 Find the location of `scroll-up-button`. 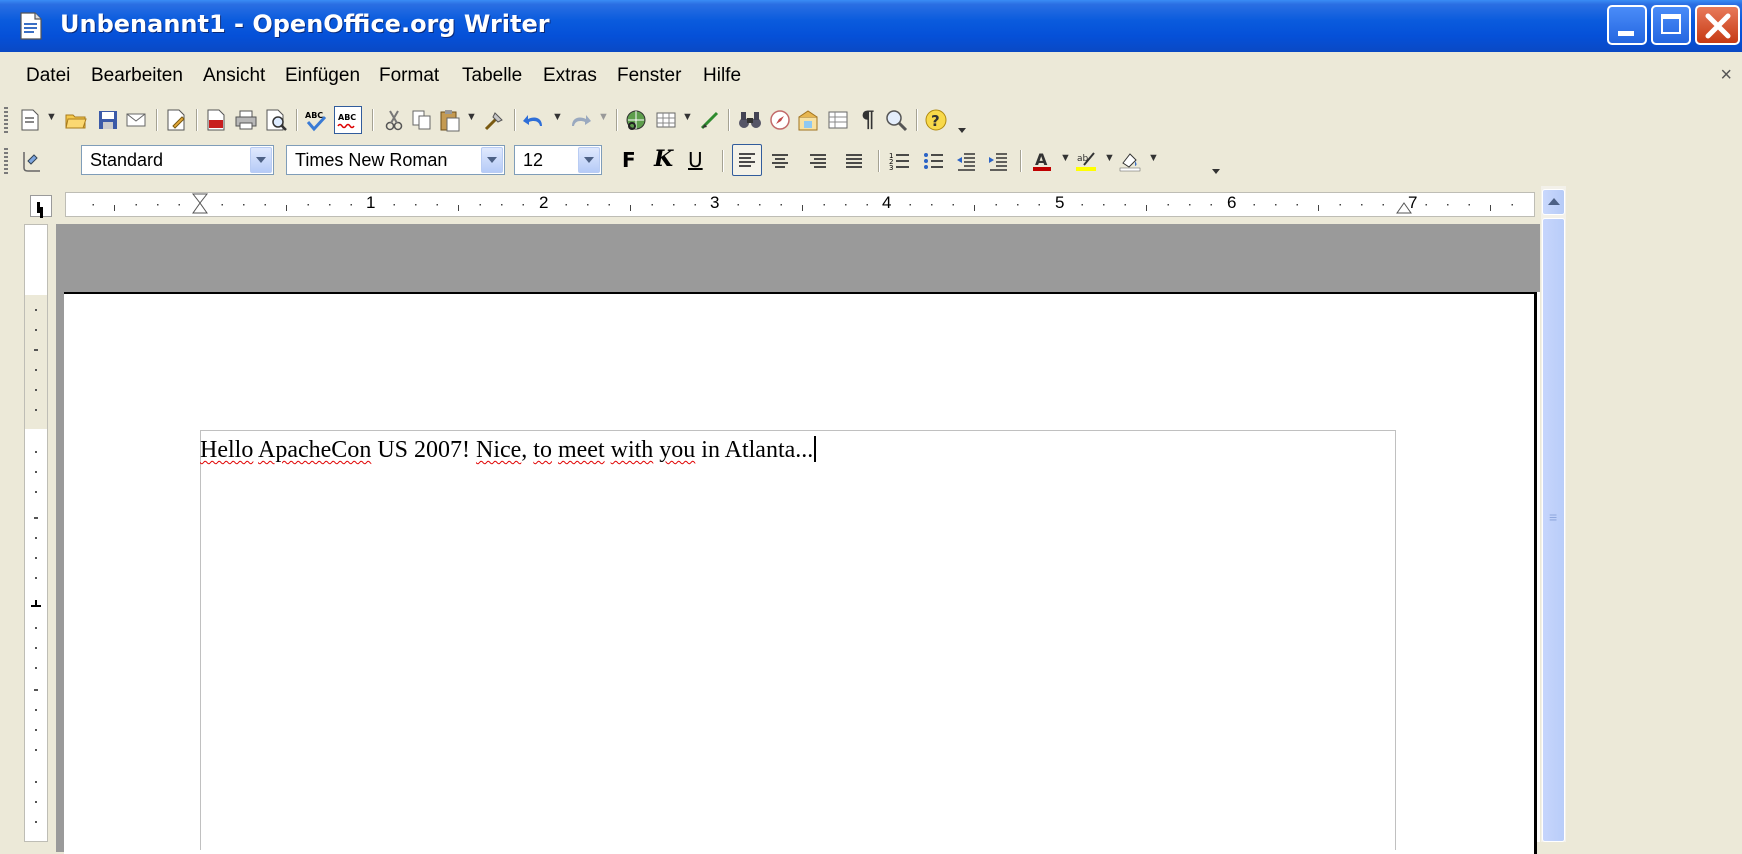

scroll-up-button is located at coordinates (1553, 202).